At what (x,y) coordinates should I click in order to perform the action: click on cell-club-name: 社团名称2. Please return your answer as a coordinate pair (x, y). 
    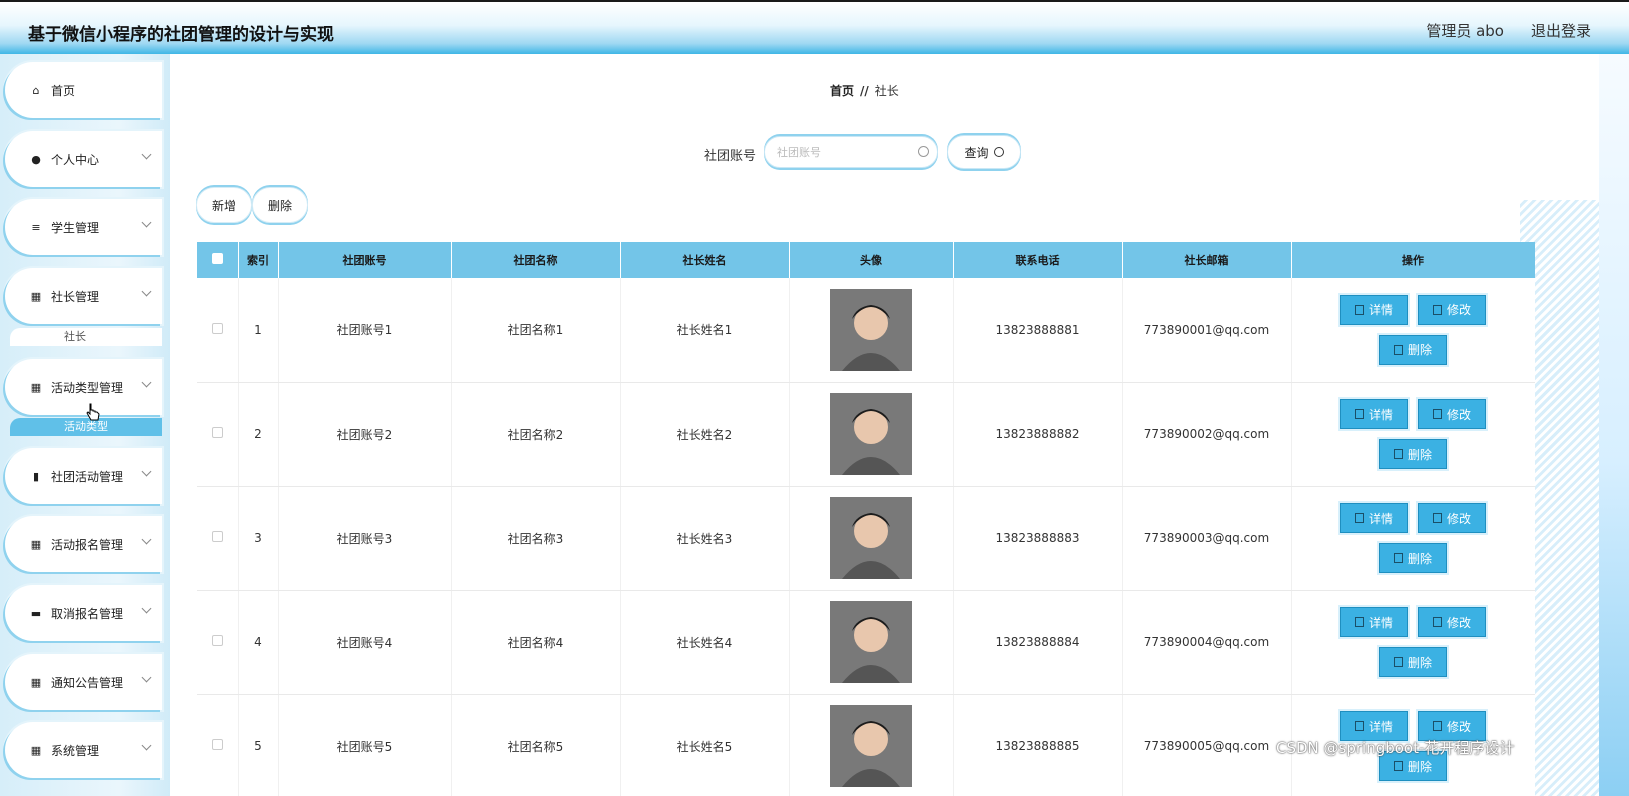
    Looking at the image, I should click on (536, 434).